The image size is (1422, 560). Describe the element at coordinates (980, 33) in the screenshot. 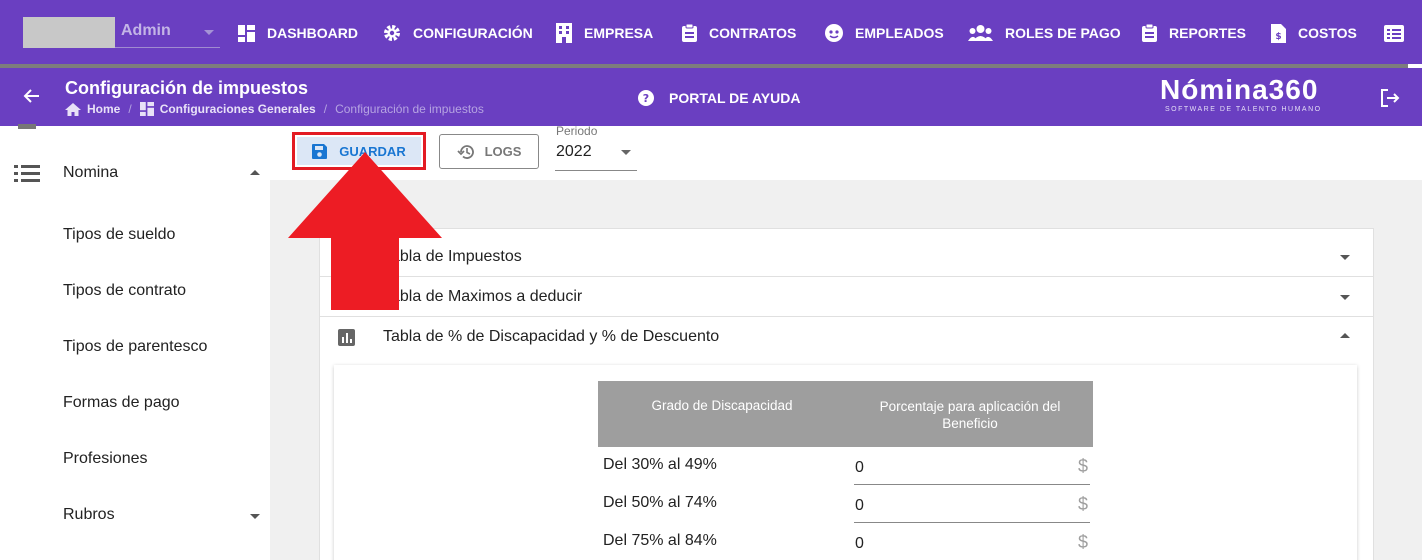

I see `users-icon` at that location.